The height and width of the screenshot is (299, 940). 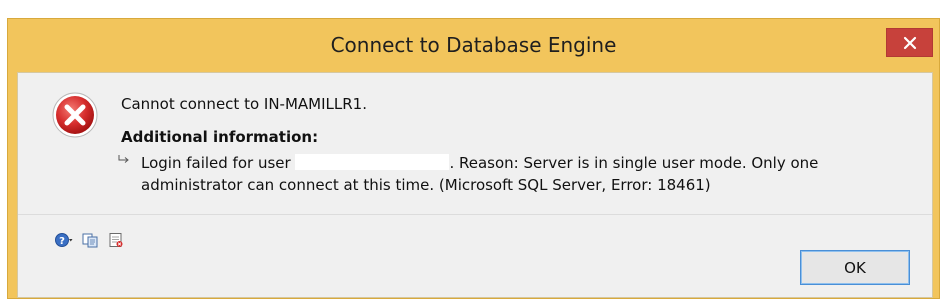 I want to click on arrow-bullet-icon, so click(x=123, y=159).